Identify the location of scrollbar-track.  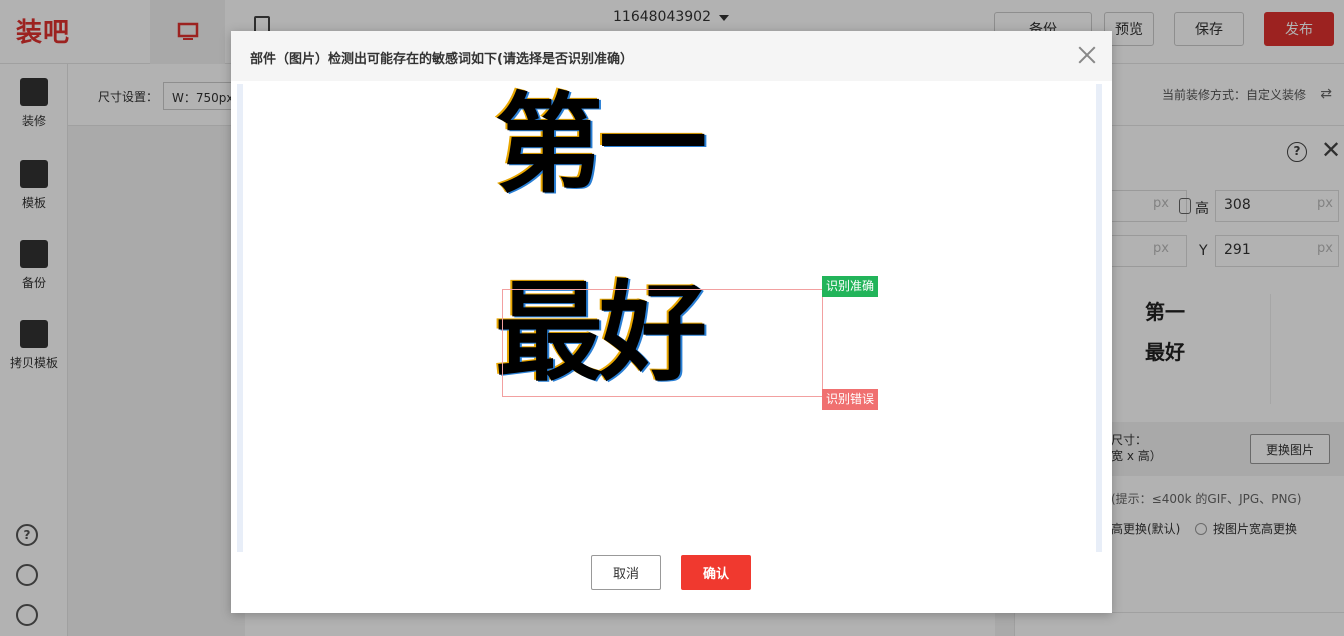
(1099, 318).